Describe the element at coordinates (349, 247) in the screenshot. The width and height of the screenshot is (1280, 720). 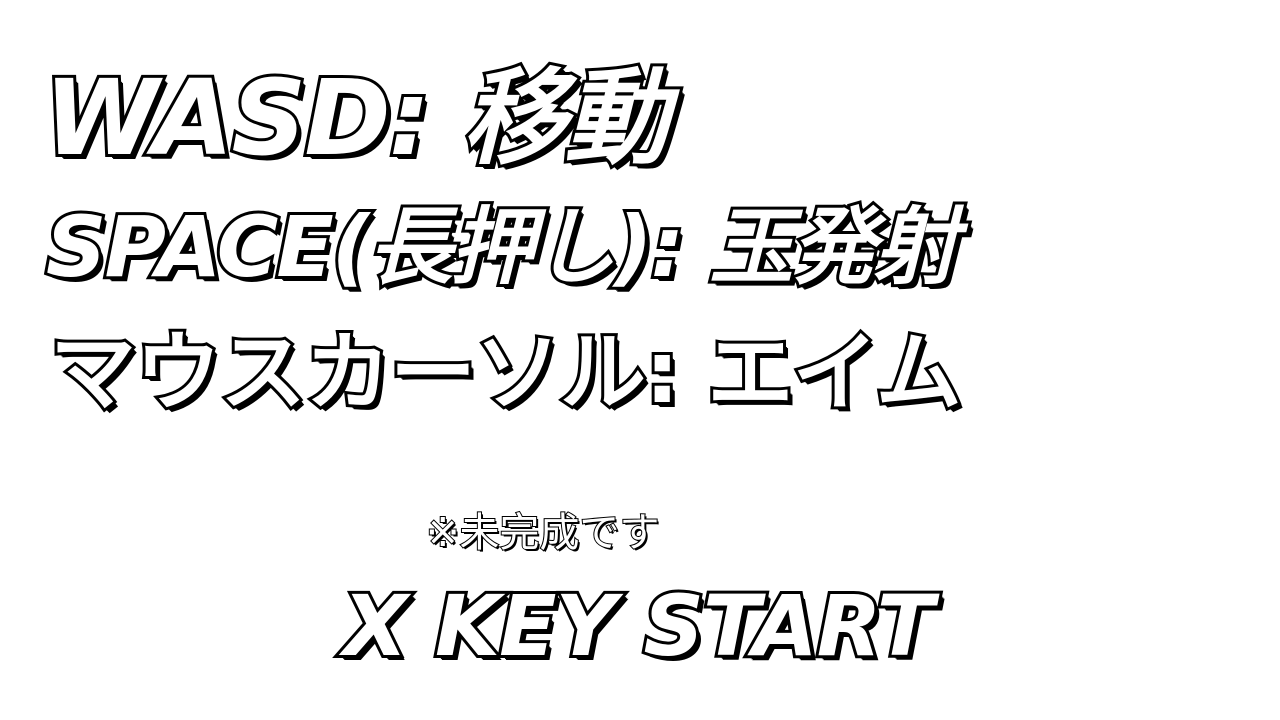
I see `shoot-key: SPACE(長押し)` at that location.